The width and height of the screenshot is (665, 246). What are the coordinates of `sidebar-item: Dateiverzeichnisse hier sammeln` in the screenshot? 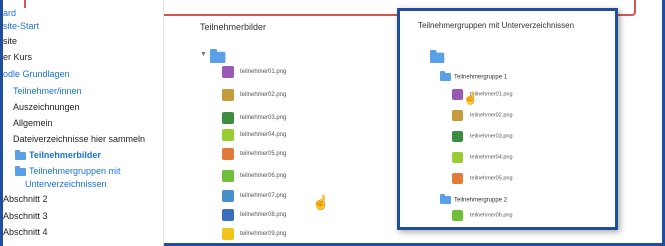 It's located at (79, 139).